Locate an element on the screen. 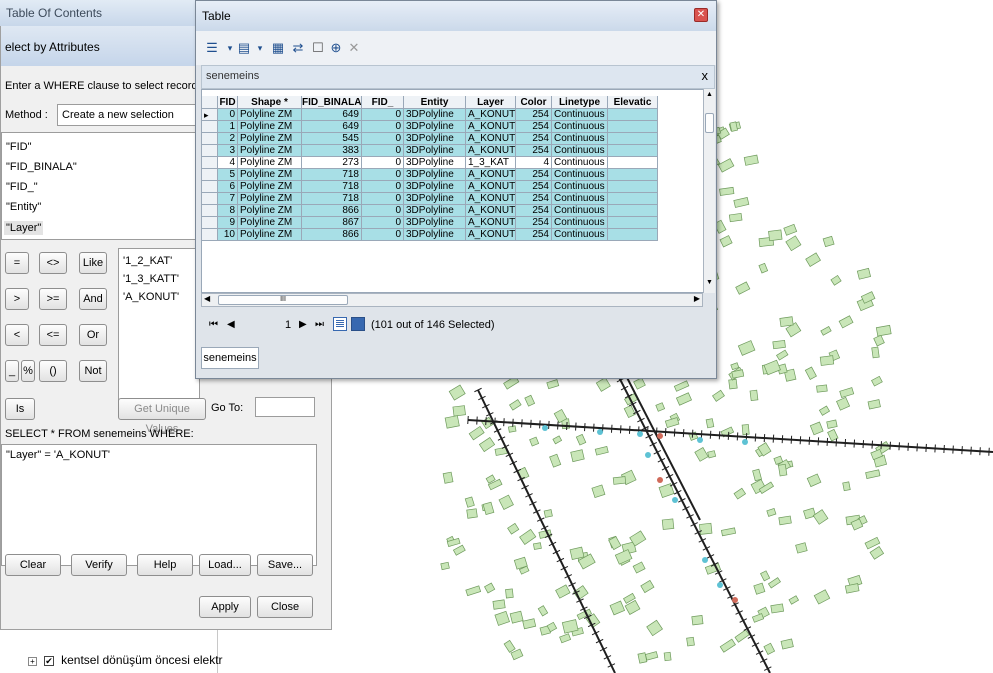 The height and width of the screenshot is (673, 993). close-tab-button: x is located at coordinates (705, 75).